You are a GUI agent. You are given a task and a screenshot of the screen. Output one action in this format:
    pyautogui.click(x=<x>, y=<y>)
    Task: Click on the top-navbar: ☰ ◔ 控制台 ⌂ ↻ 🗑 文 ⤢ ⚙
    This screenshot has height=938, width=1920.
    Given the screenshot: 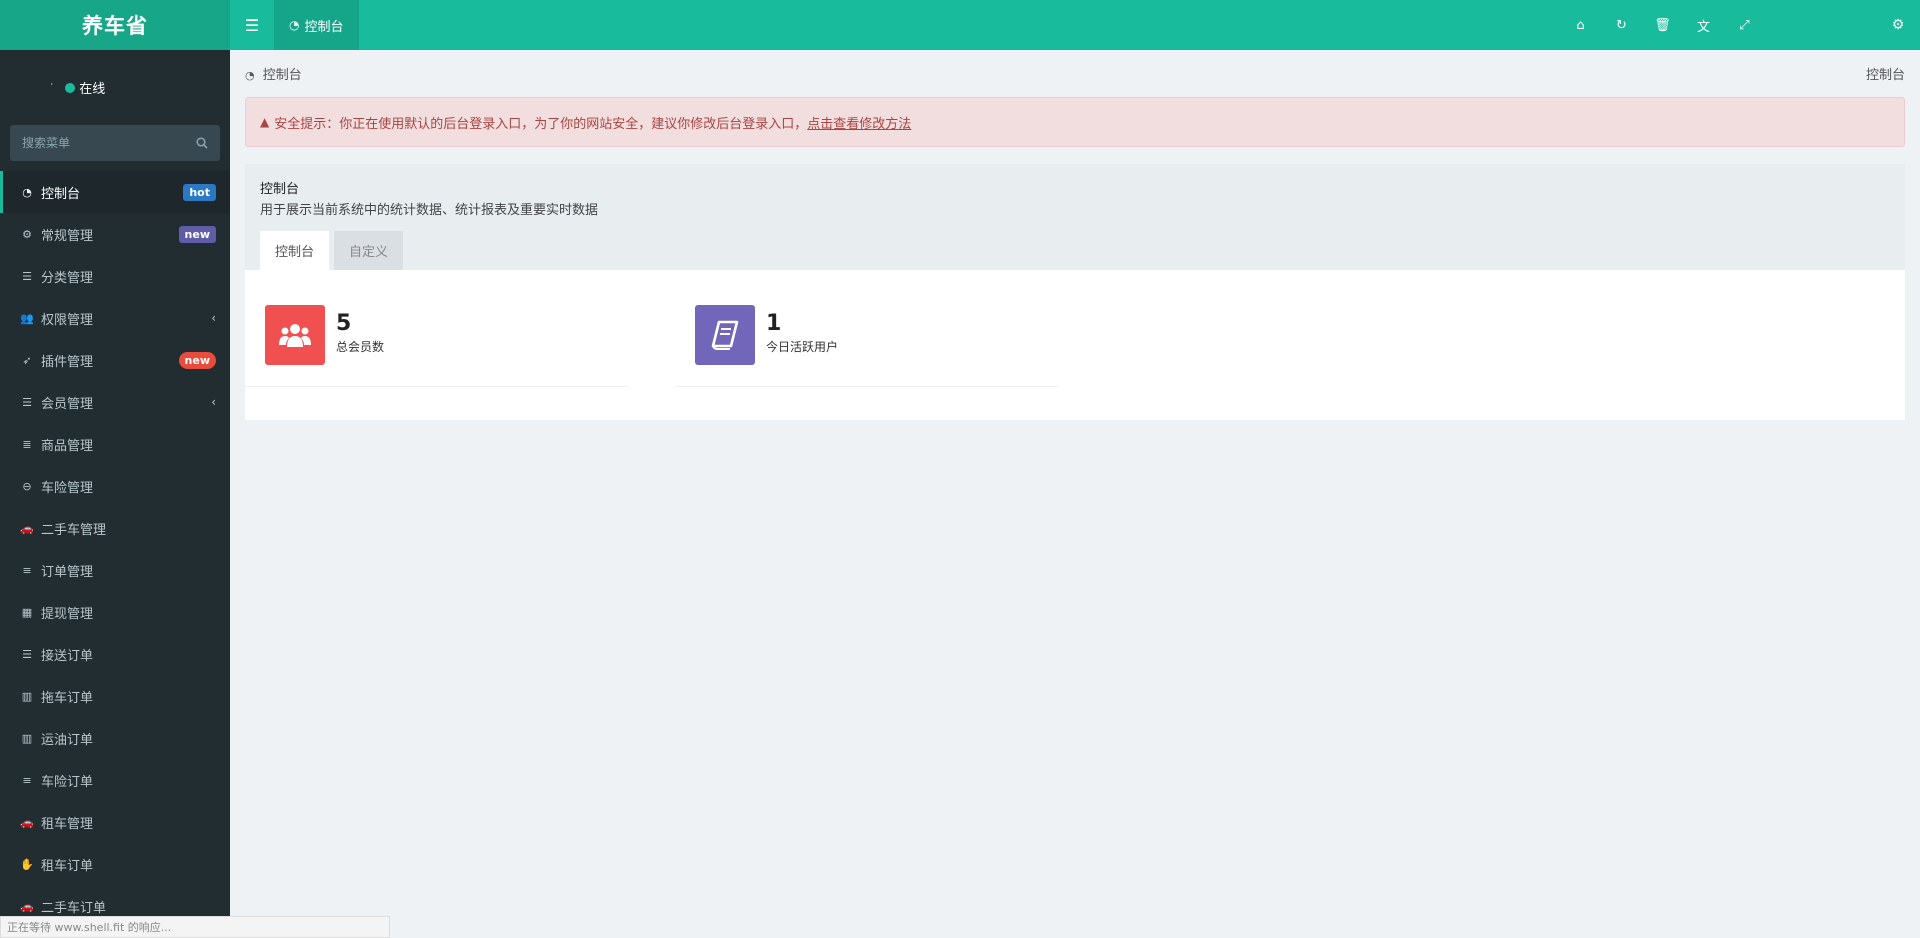 What is the action you would take?
    pyautogui.click(x=1075, y=25)
    